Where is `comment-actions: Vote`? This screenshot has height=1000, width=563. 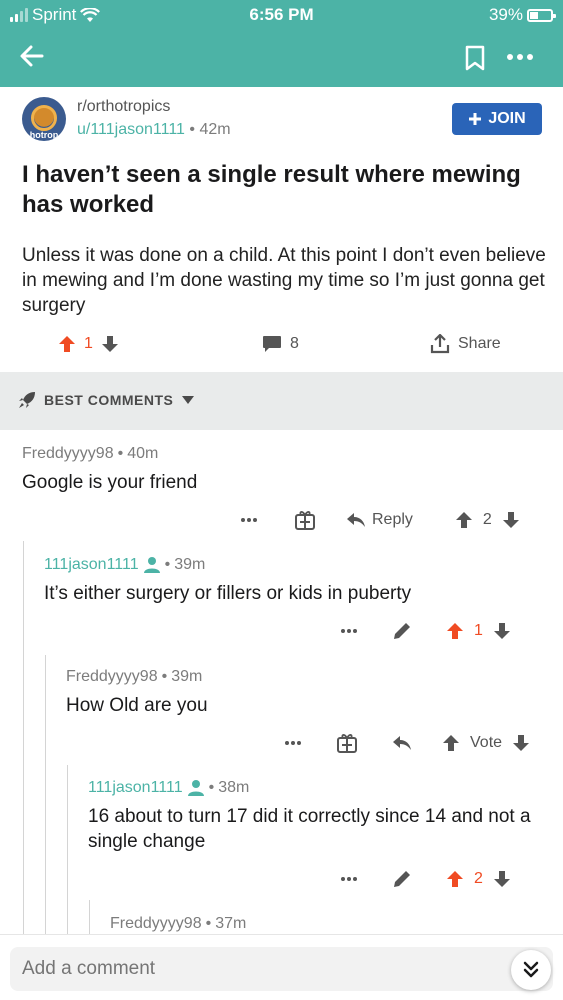
comment-actions: Vote is located at coordinates (407, 743).